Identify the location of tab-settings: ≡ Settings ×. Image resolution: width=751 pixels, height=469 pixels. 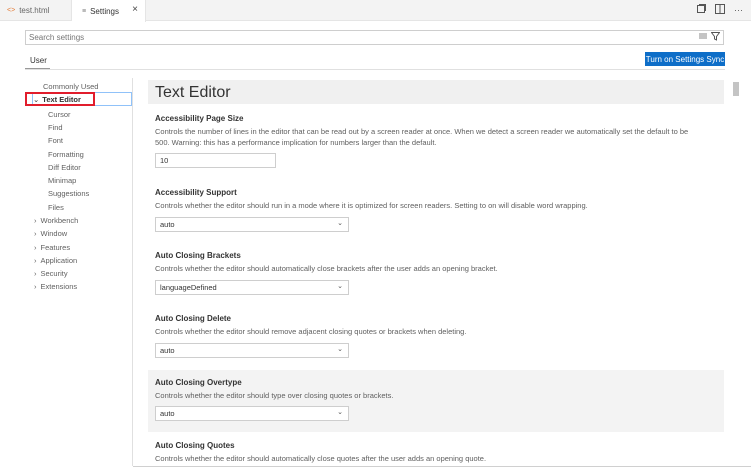
(109, 11).